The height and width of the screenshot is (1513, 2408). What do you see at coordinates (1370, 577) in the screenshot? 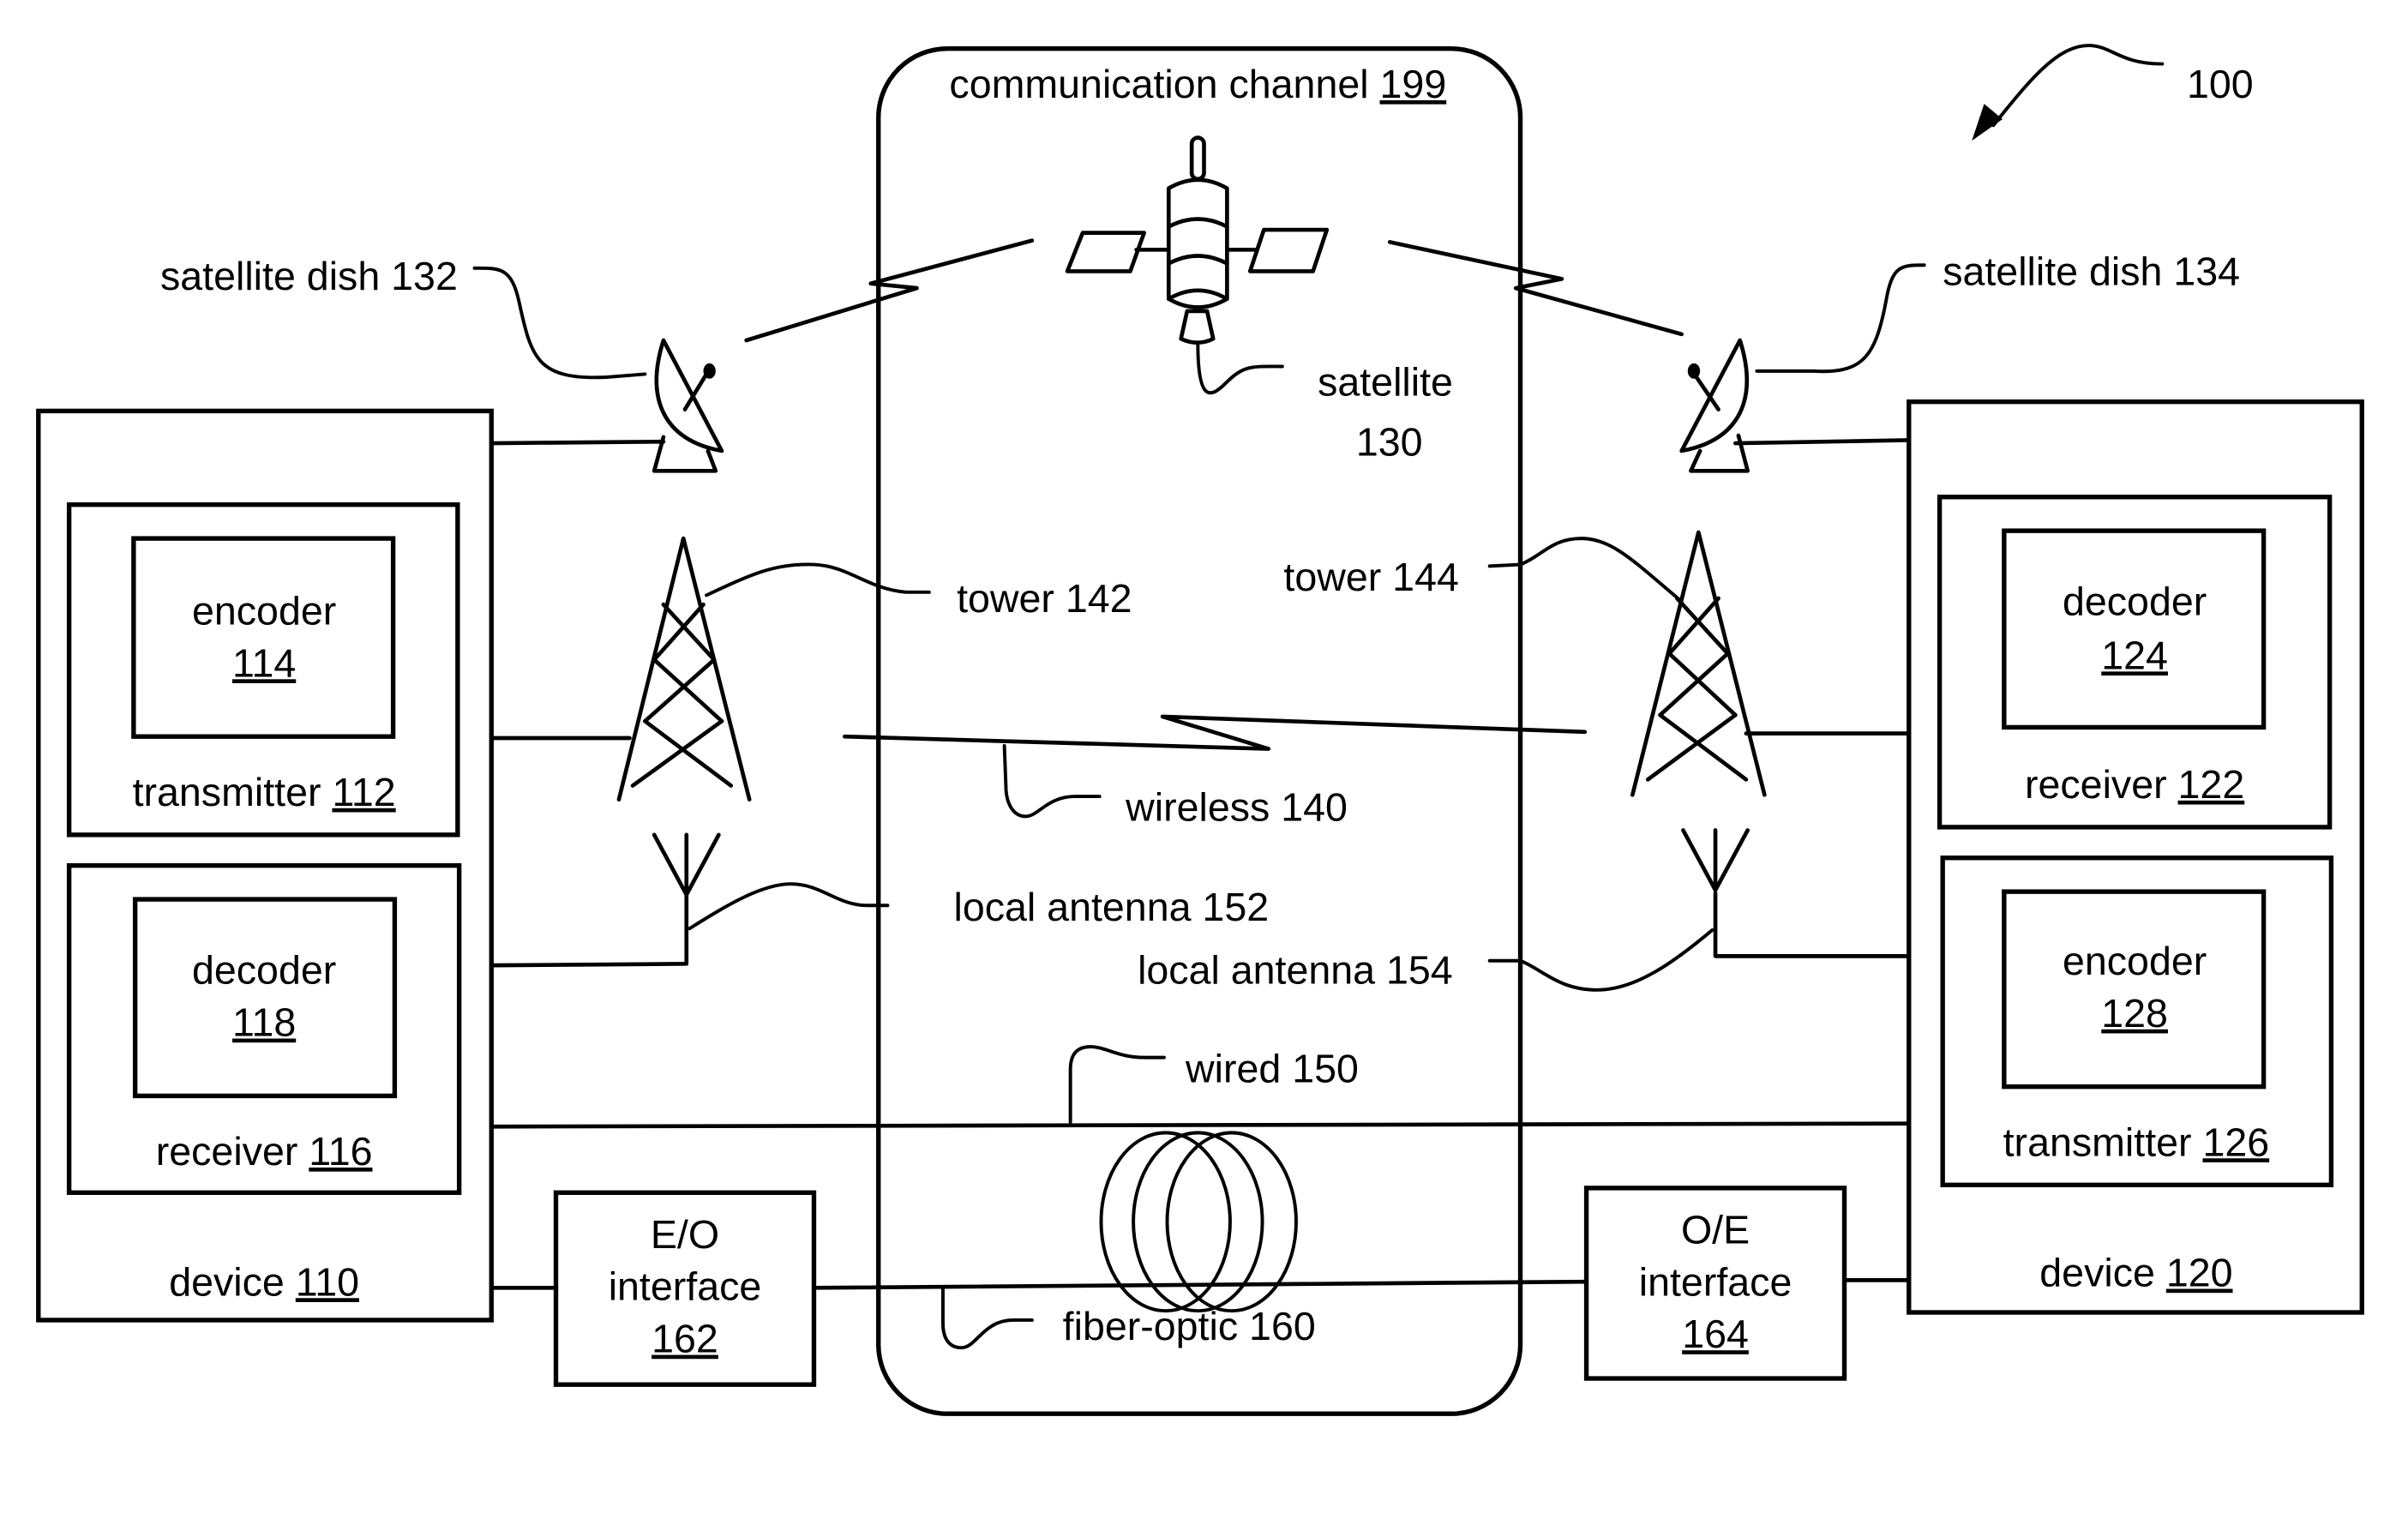
I see `tower-144-label: tower 144` at bounding box center [1370, 577].